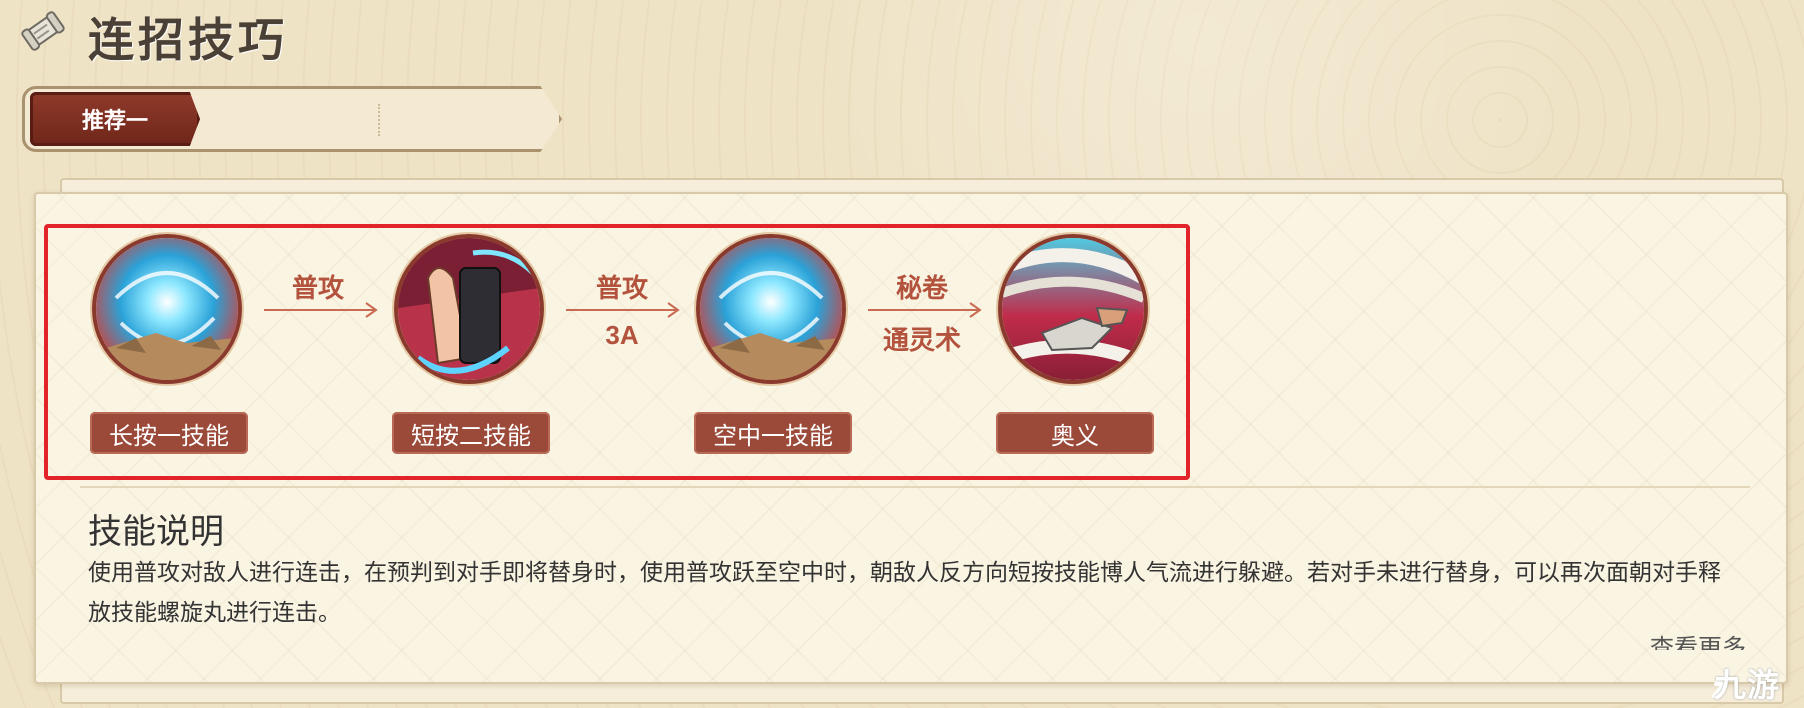  Describe the element at coordinates (469, 309) in the screenshot. I see `hand-seal-icon` at that location.